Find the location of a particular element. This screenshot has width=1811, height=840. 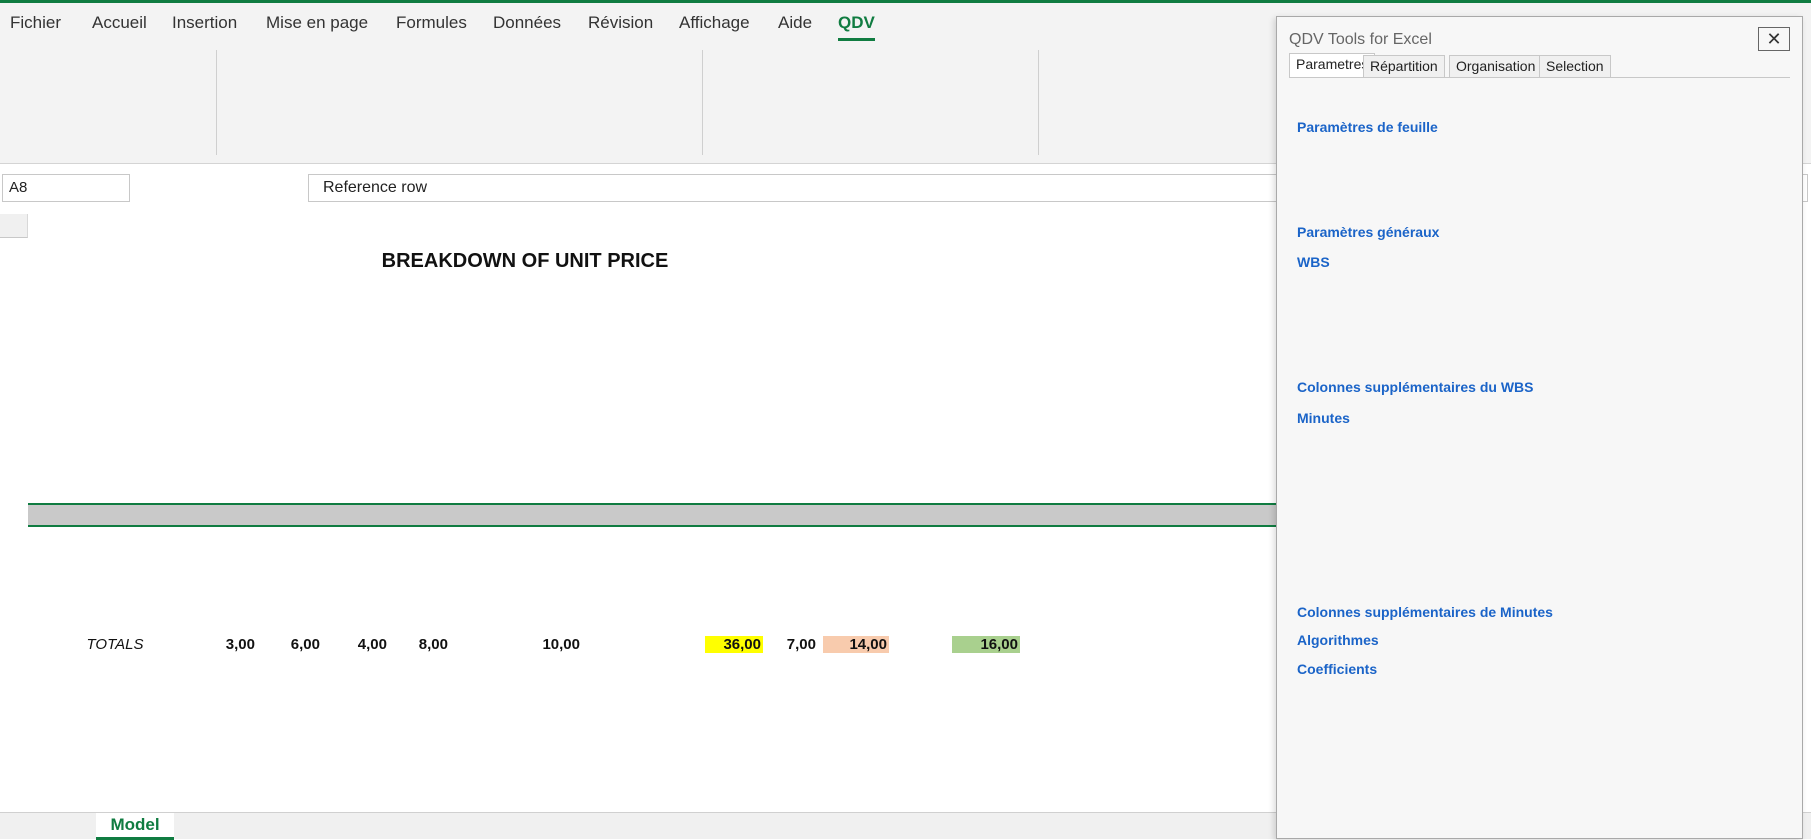

panel-tab-divider is located at coordinates (1539, 77).